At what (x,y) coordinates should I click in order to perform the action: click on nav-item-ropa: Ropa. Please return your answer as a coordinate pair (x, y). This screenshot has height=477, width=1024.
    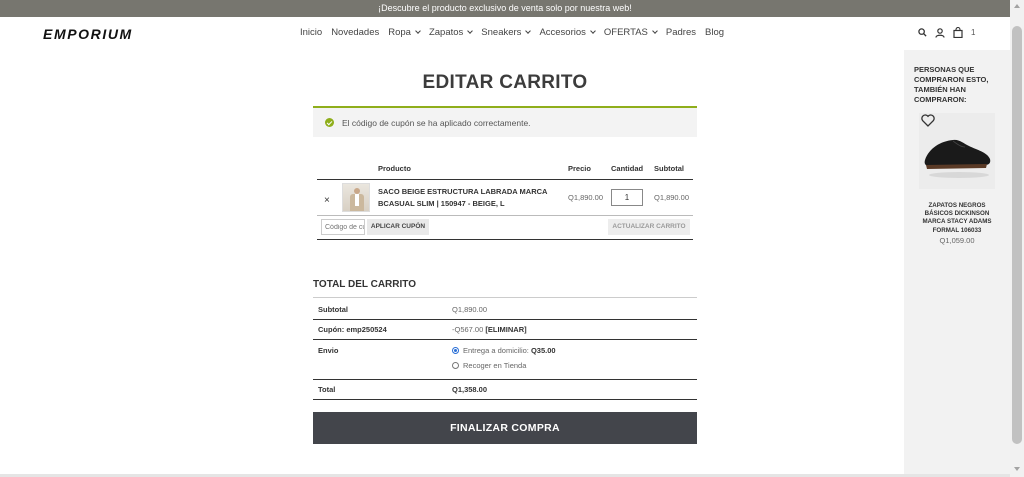
    Looking at the image, I should click on (404, 32).